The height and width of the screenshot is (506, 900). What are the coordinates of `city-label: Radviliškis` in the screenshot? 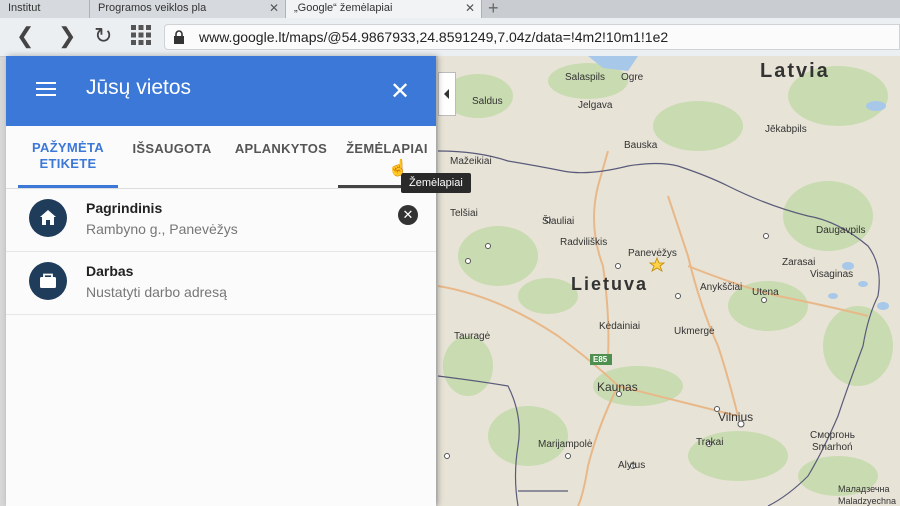 It's located at (584, 242).